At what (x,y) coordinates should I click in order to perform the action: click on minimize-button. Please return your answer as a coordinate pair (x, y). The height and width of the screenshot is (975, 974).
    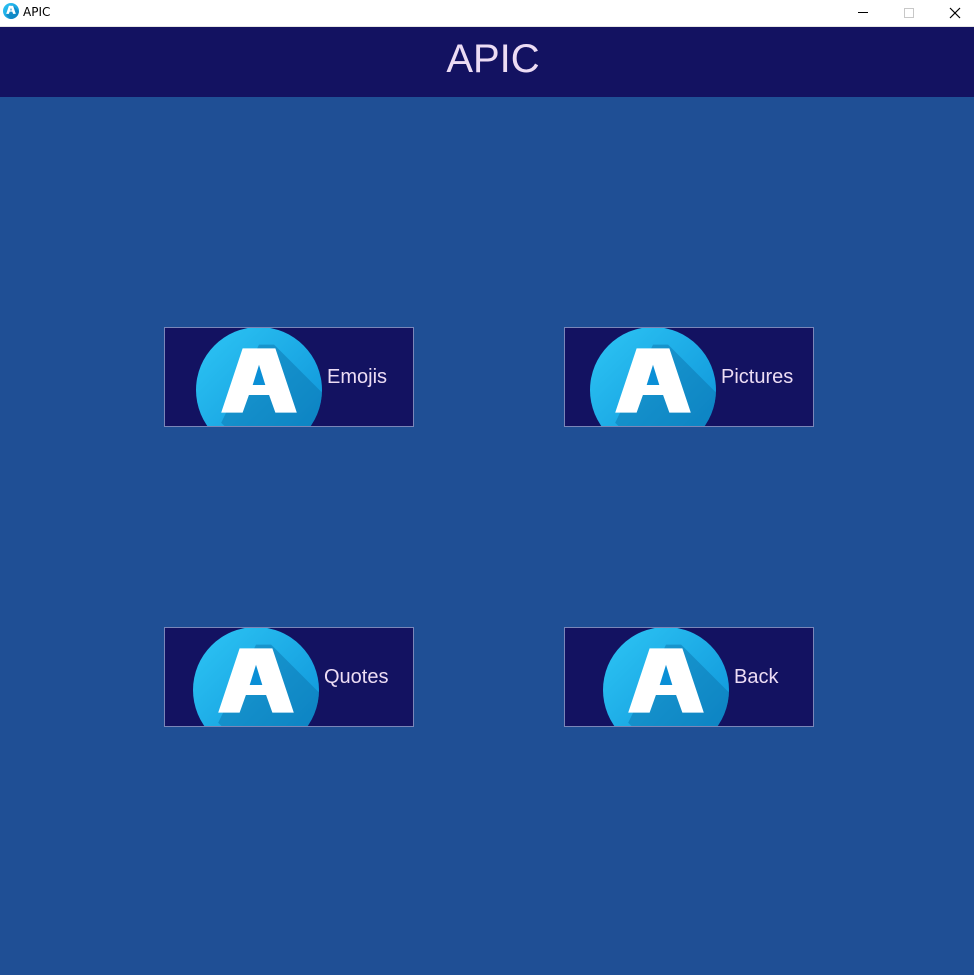
    Looking at the image, I should click on (863, 13).